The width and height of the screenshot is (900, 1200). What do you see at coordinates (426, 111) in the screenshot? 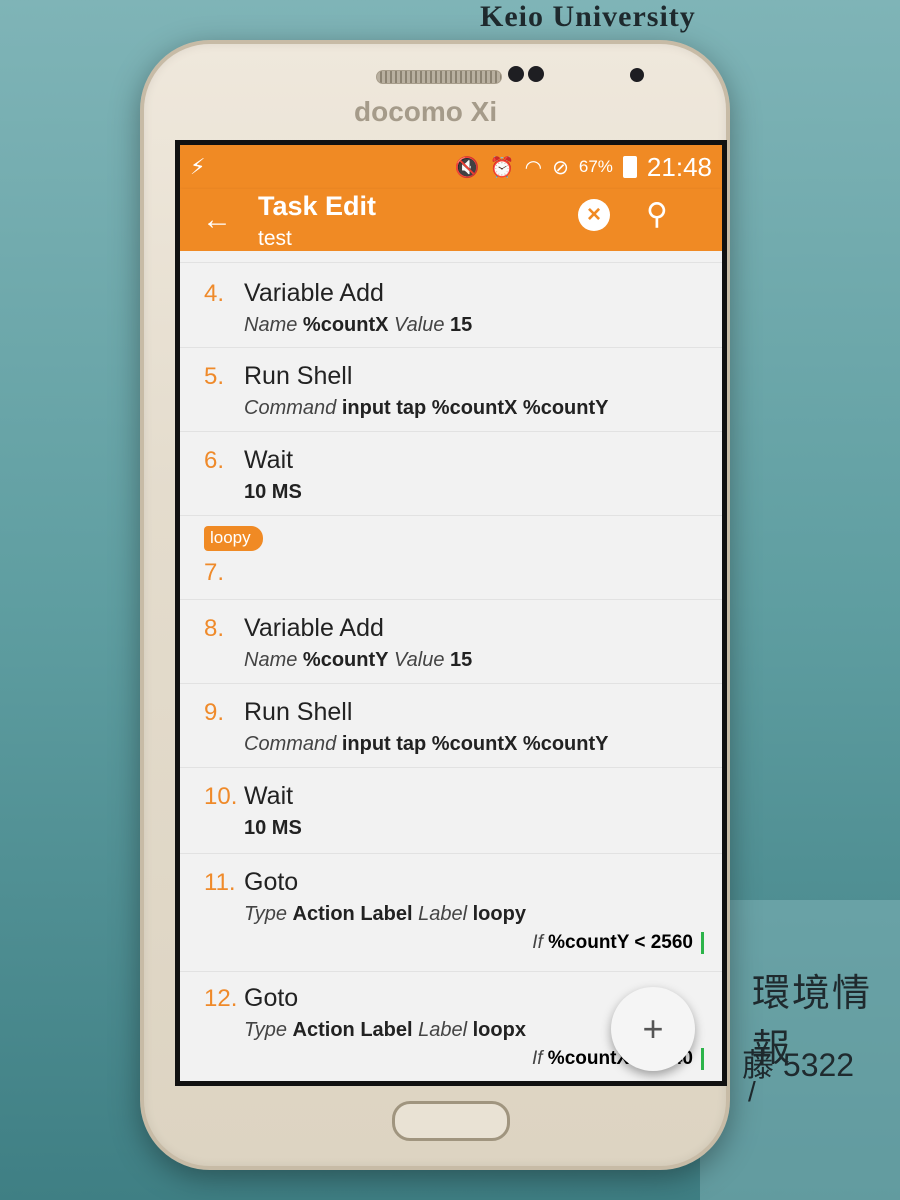
I see `brand-logo: docomo Xi` at bounding box center [426, 111].